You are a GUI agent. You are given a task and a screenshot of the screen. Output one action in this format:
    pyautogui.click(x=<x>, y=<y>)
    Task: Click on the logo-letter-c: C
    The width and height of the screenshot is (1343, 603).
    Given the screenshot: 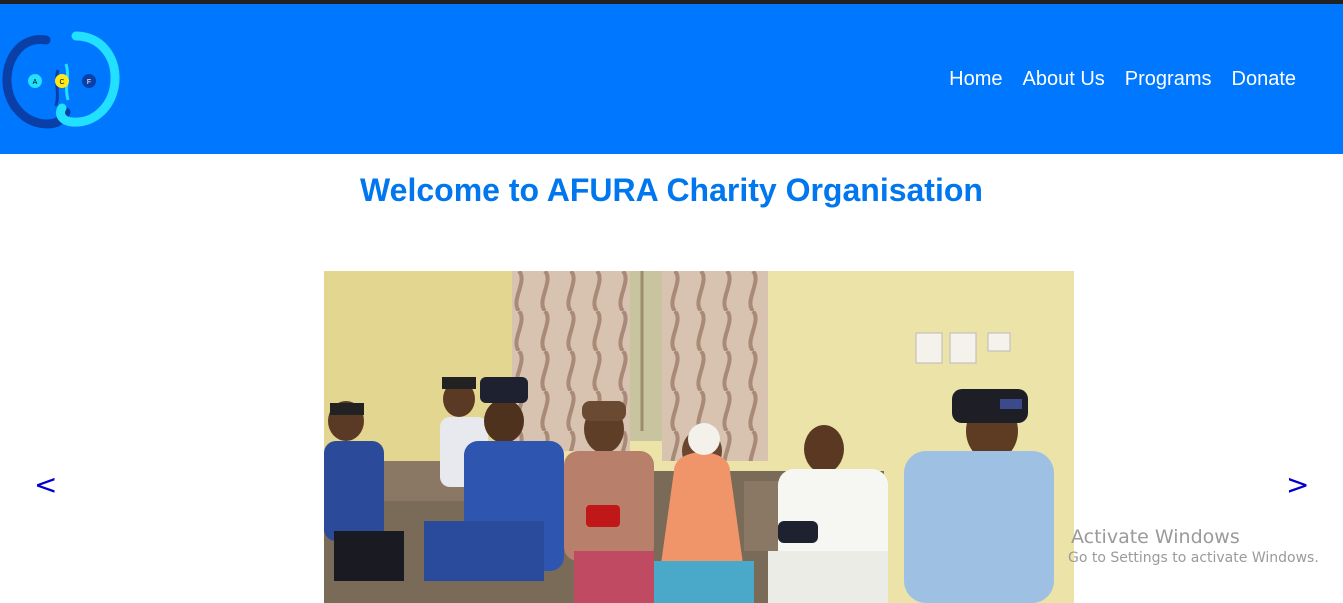 What is the action you would take?
    pyautogui.click(x=61, y=82)
    